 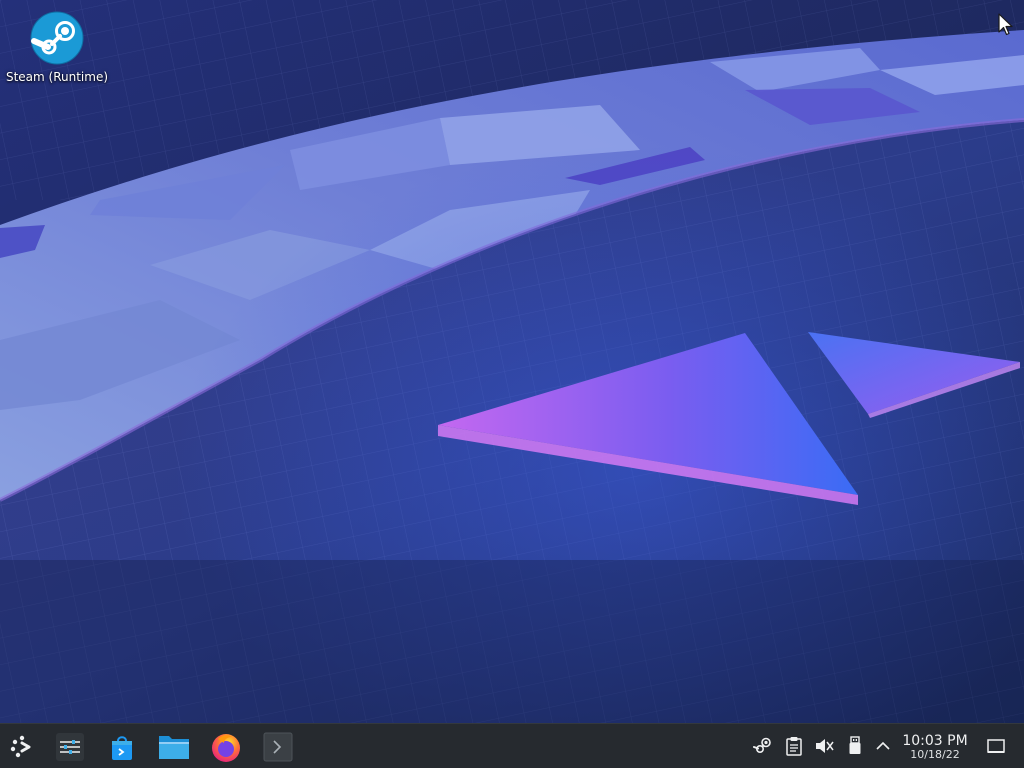 I want to click on folder-icon, so click(x=174, y=747).